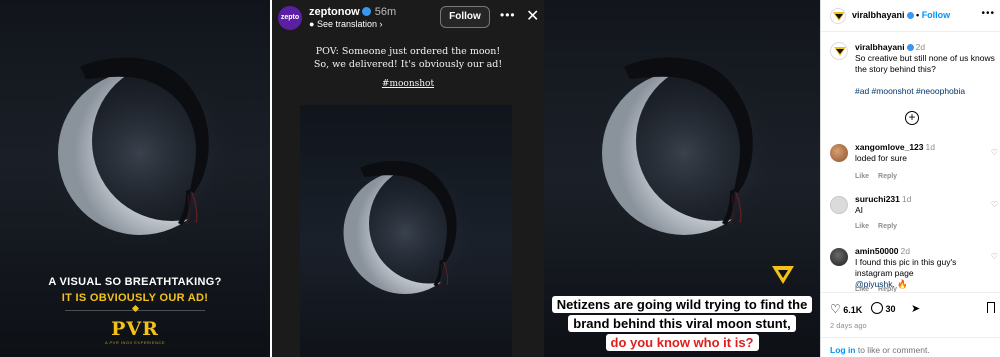  What do you see at coordinates (905, 251) in the screenshot?
I see `comment-time: 2d` at bounding box center [905, 251].